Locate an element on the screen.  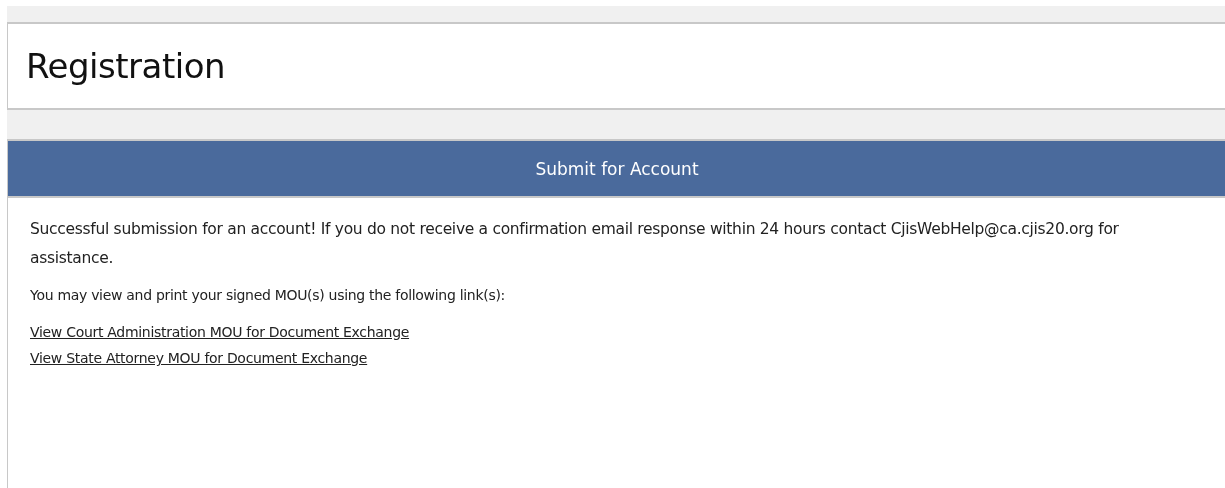
panel-title: Submit for Account is located at coordinates (617, 168).